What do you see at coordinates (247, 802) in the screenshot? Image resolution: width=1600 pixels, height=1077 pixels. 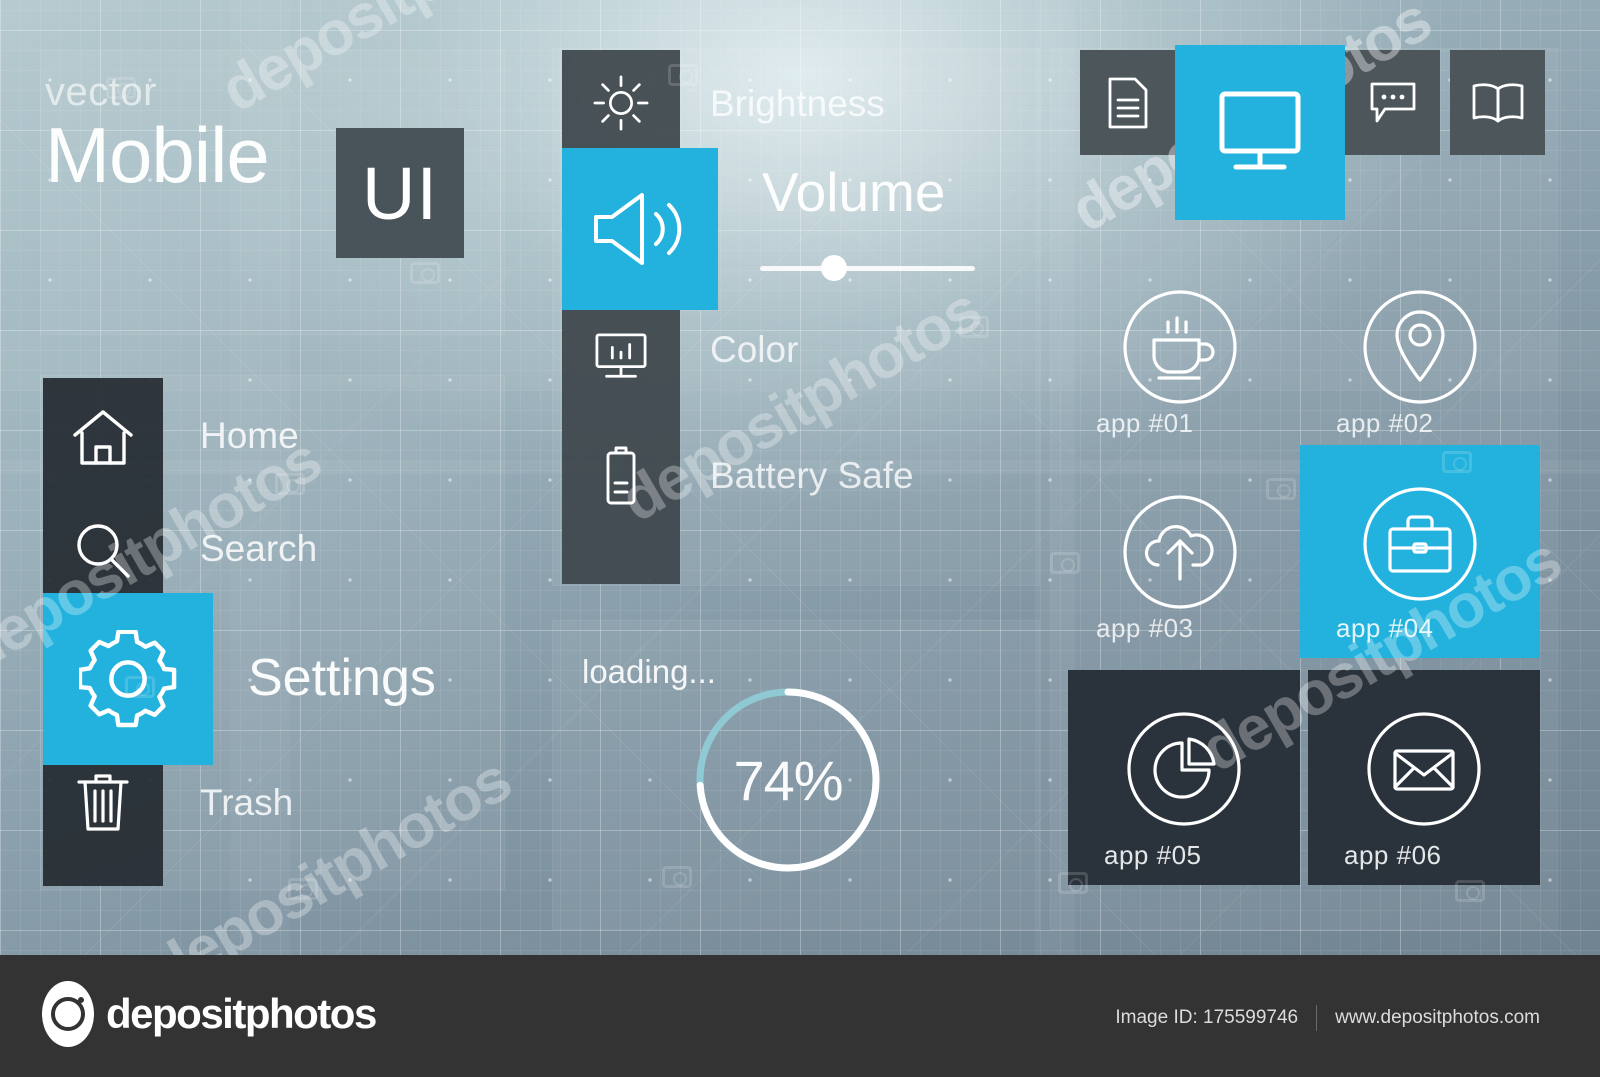 I see `menu-item-trash-label: Trash` at bounding box center [247, 802].